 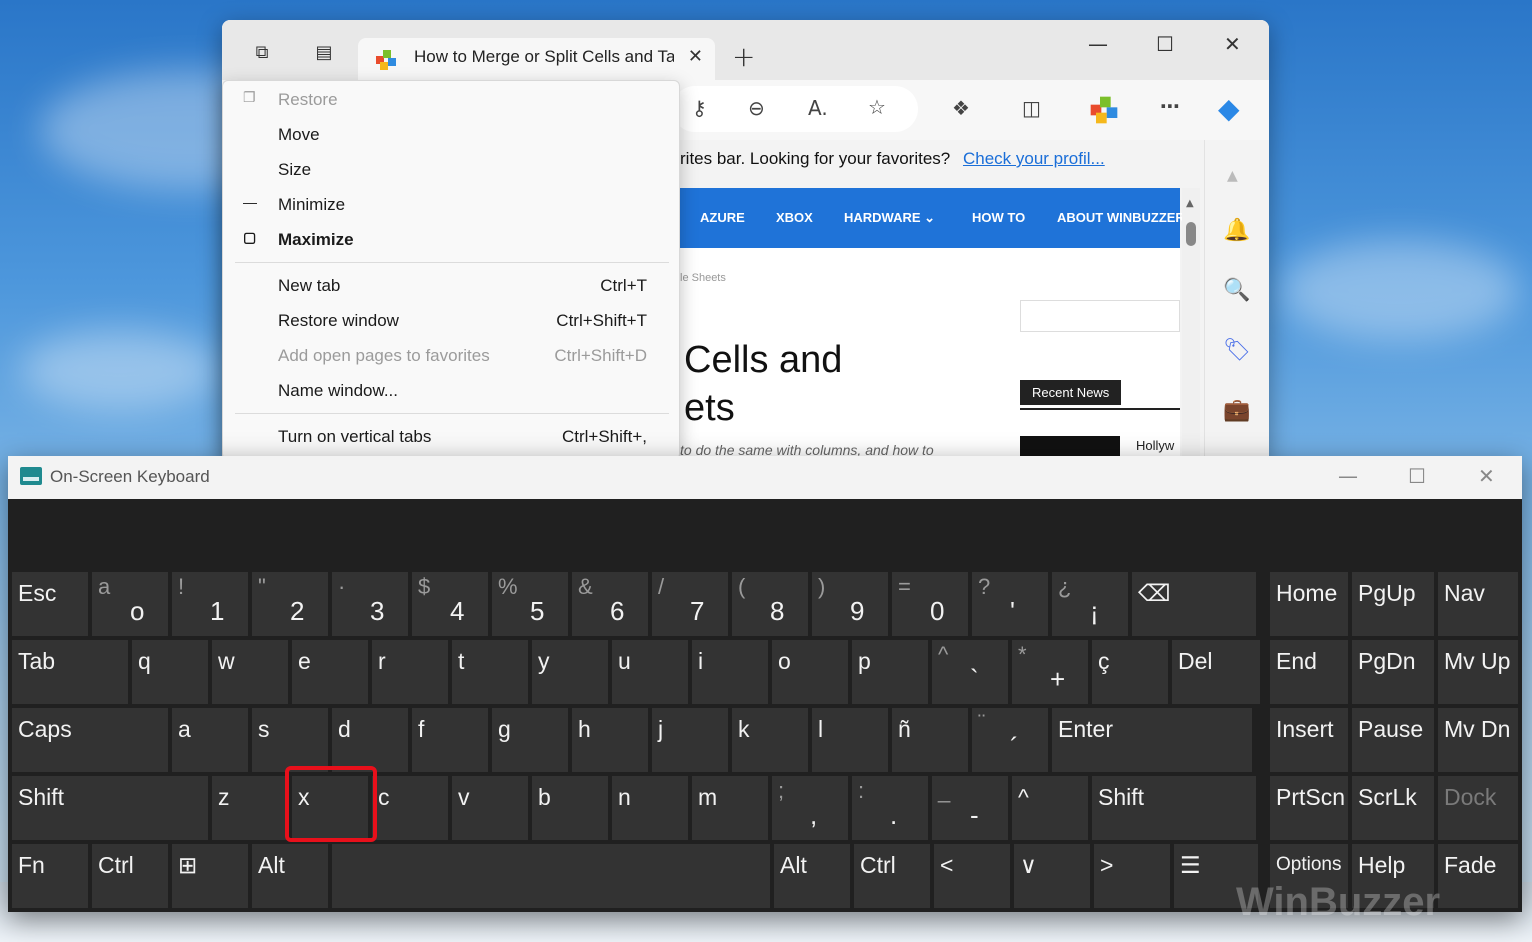 I want to click on key-3: · 3, so click(x=370, y=604).